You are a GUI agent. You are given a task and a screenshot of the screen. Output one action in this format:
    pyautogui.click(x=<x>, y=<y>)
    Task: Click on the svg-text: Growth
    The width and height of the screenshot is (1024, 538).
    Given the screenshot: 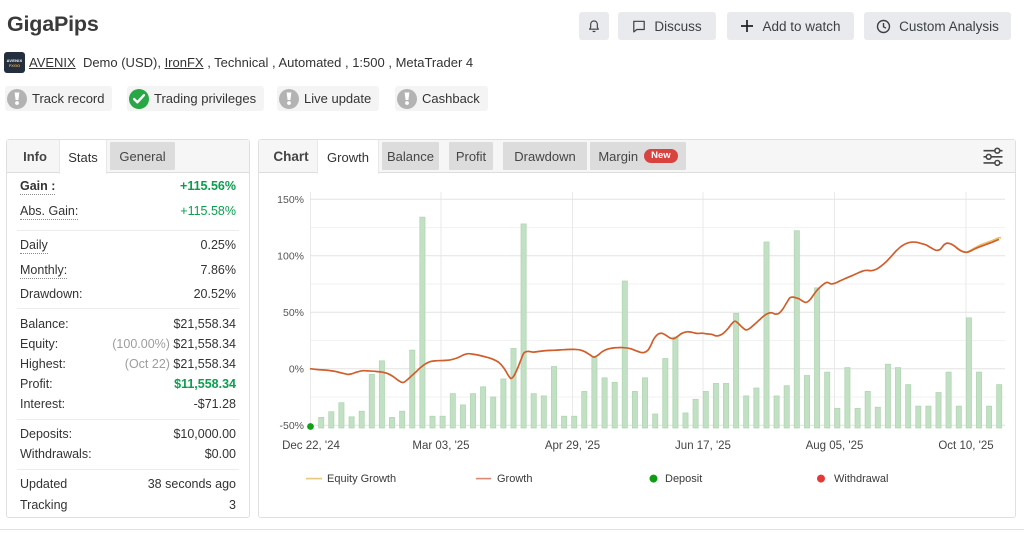 What is the action you would take?
    pyautogui.click(x=514, y=479)
    